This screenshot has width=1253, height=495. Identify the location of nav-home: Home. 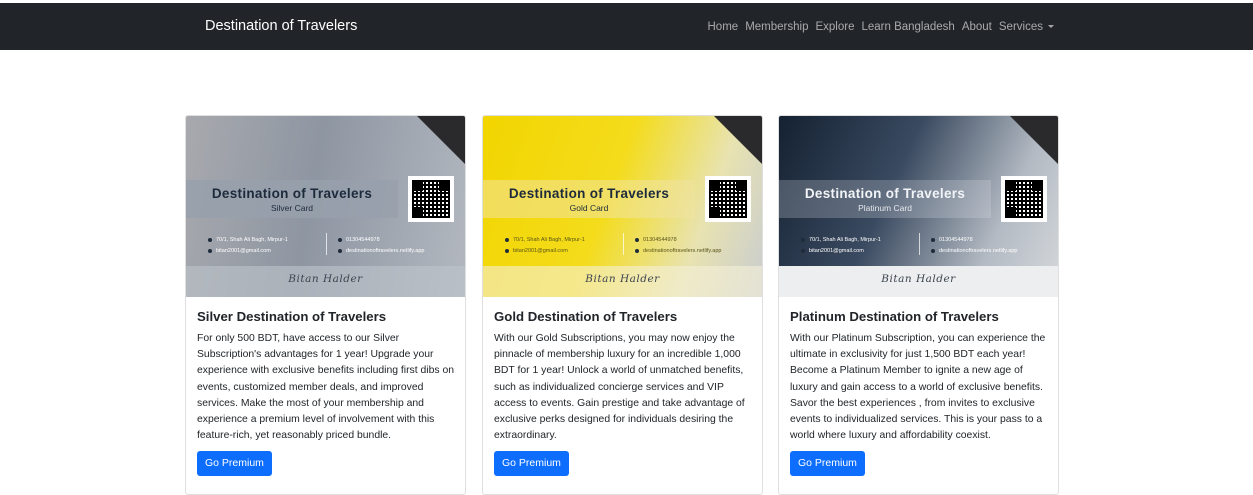
(723, 27).